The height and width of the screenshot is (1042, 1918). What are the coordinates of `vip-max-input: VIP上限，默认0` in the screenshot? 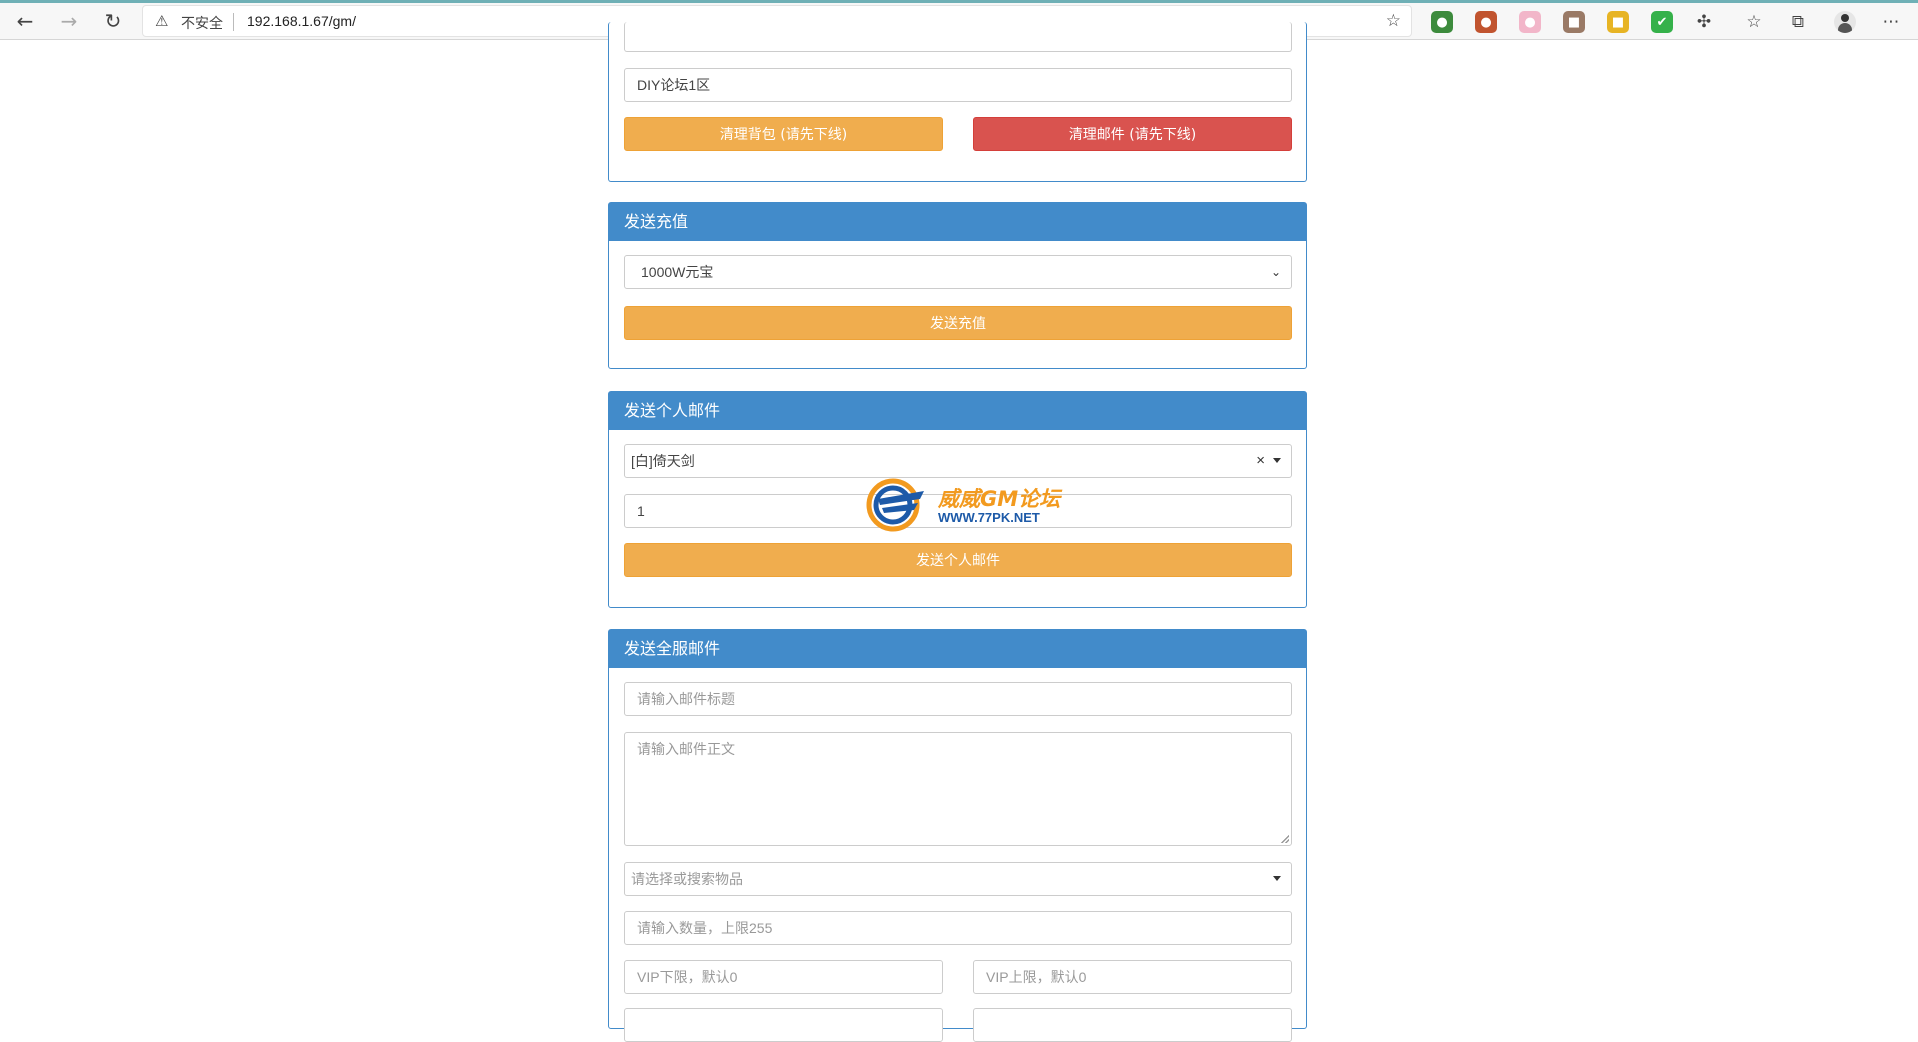 It's located at (1132, 977).